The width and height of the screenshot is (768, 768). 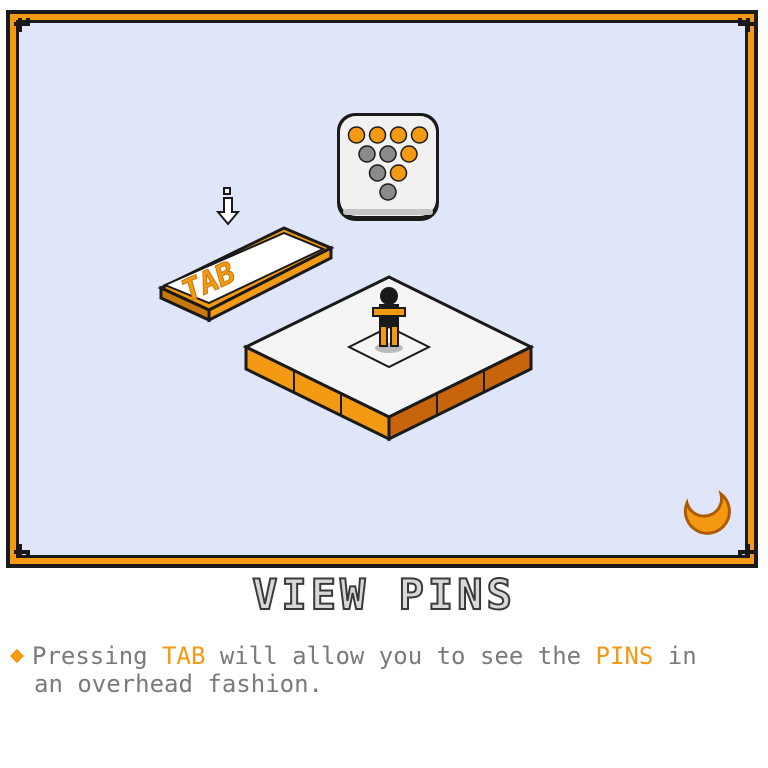 I want to click on page-title: VIEW PINS, so click(x=383, y=594).